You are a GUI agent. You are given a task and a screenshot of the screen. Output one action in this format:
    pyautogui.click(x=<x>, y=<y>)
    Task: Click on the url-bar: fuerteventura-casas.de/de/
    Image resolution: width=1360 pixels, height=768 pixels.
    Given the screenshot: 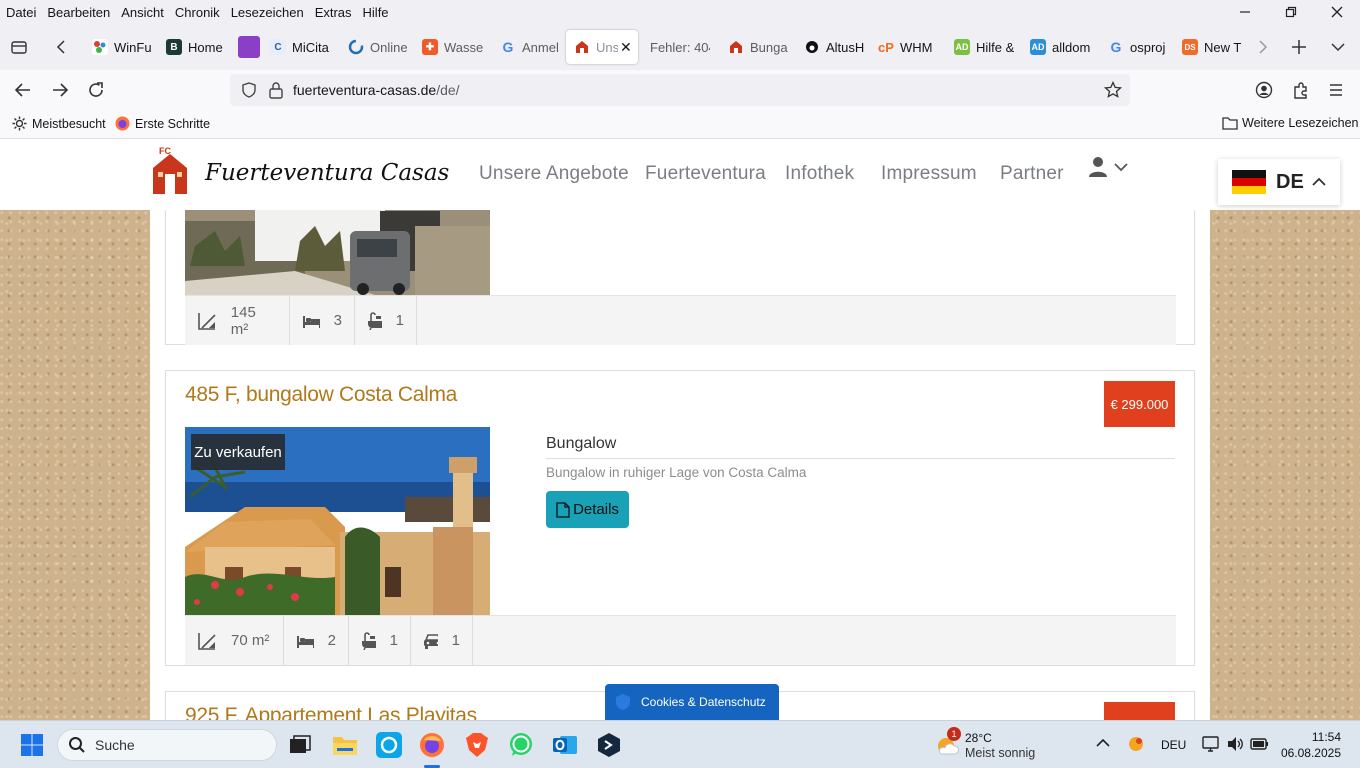 What is the action you would take?
    pyautogui.click(x=680, y=90)
    